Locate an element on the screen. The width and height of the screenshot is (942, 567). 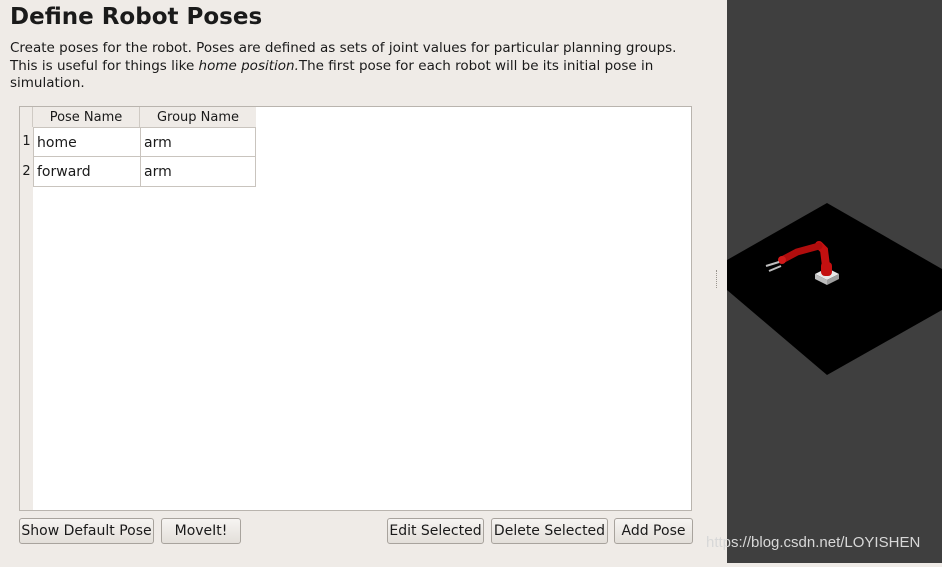
column-header-group-name: Group Name is located at coordinates (198, 117).